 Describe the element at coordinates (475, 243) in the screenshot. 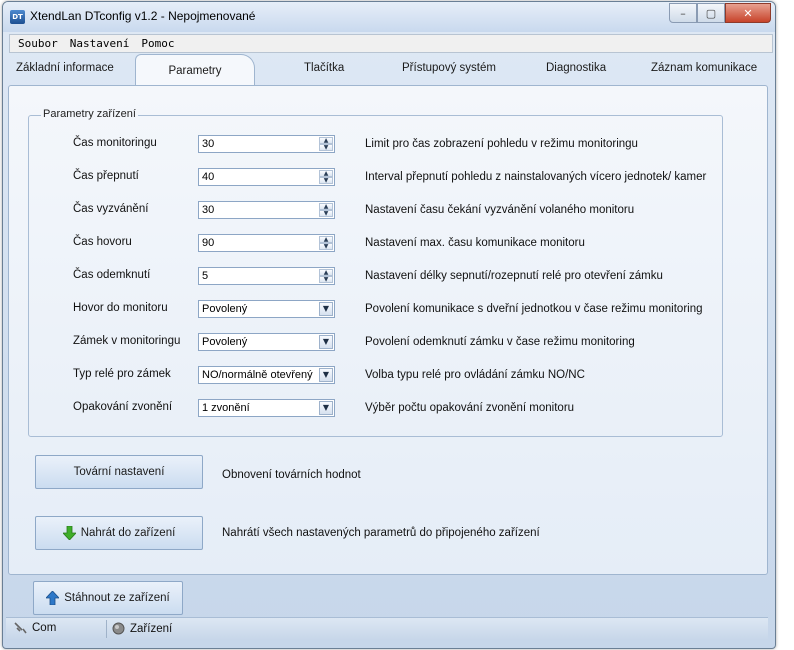

I see `desc-cas-hovoru: Nastavení max. času komunikace monitoru` at that location.